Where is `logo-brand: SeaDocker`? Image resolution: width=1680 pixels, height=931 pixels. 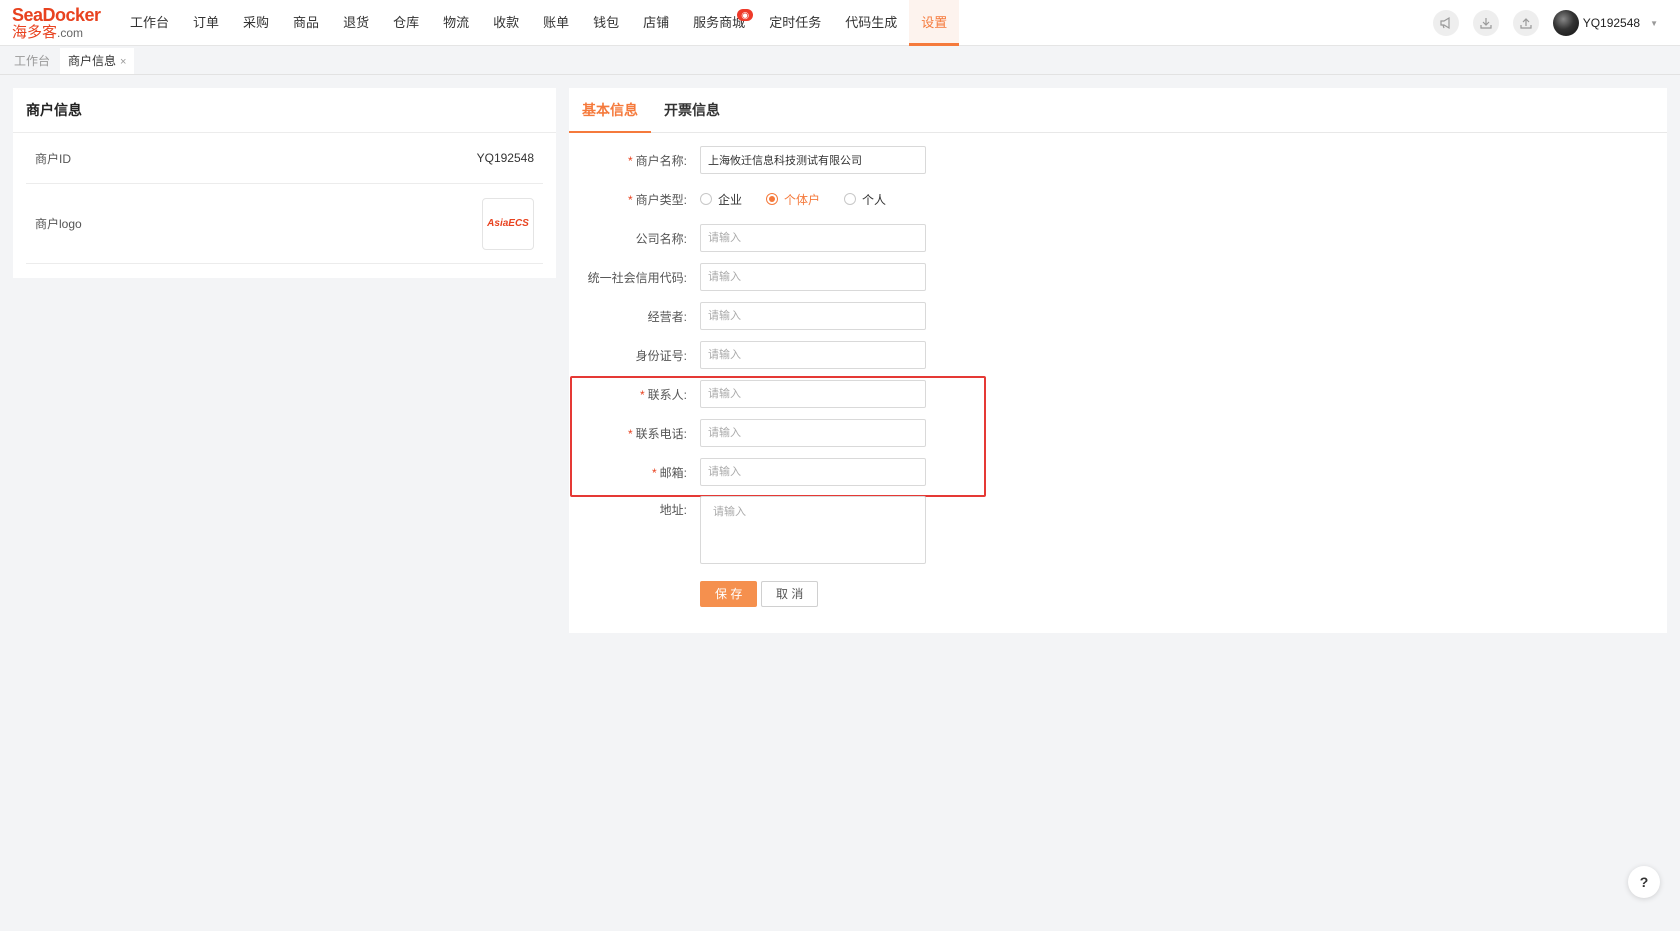 logo-brand: SeaDocker is located at coordinates (56, 14).